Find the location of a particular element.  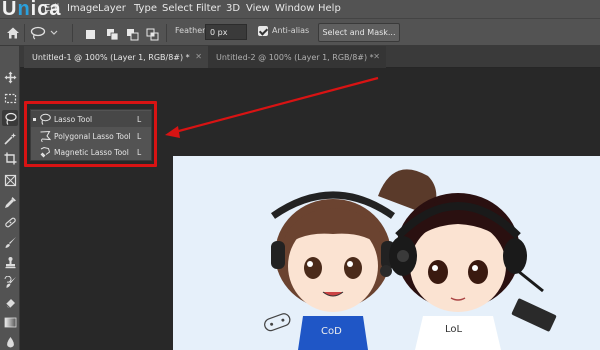

menu-image: Image is located at coordinates (82, 8).